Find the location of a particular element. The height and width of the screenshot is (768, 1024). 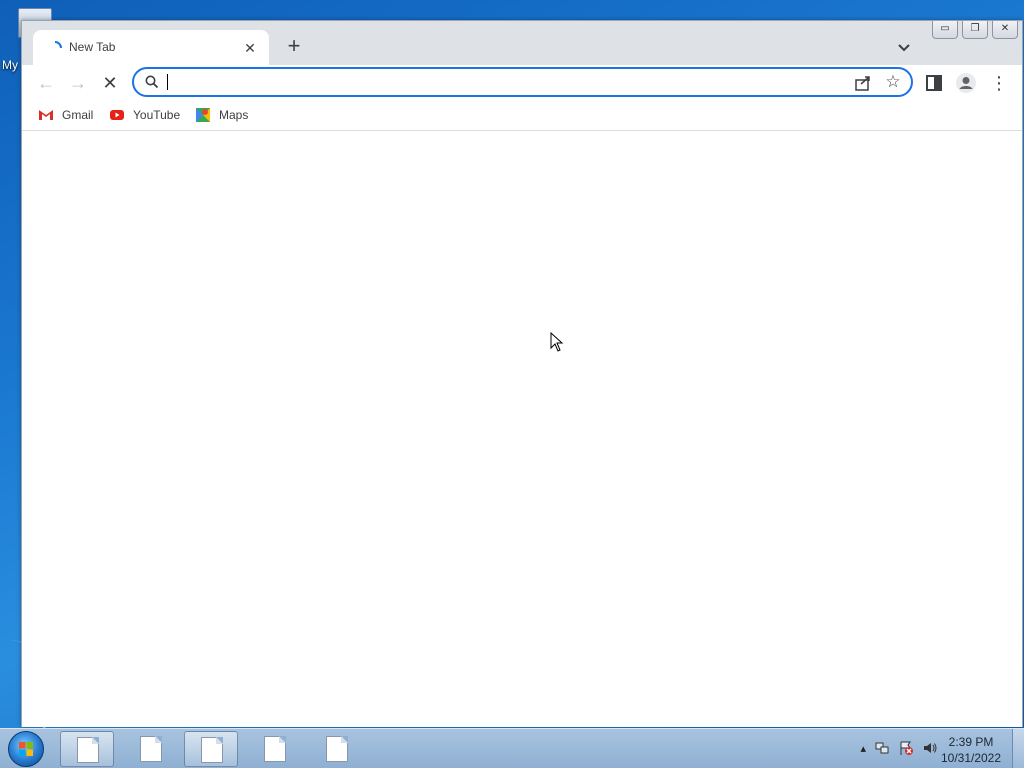

start-button is located at coordinates (26, 749).